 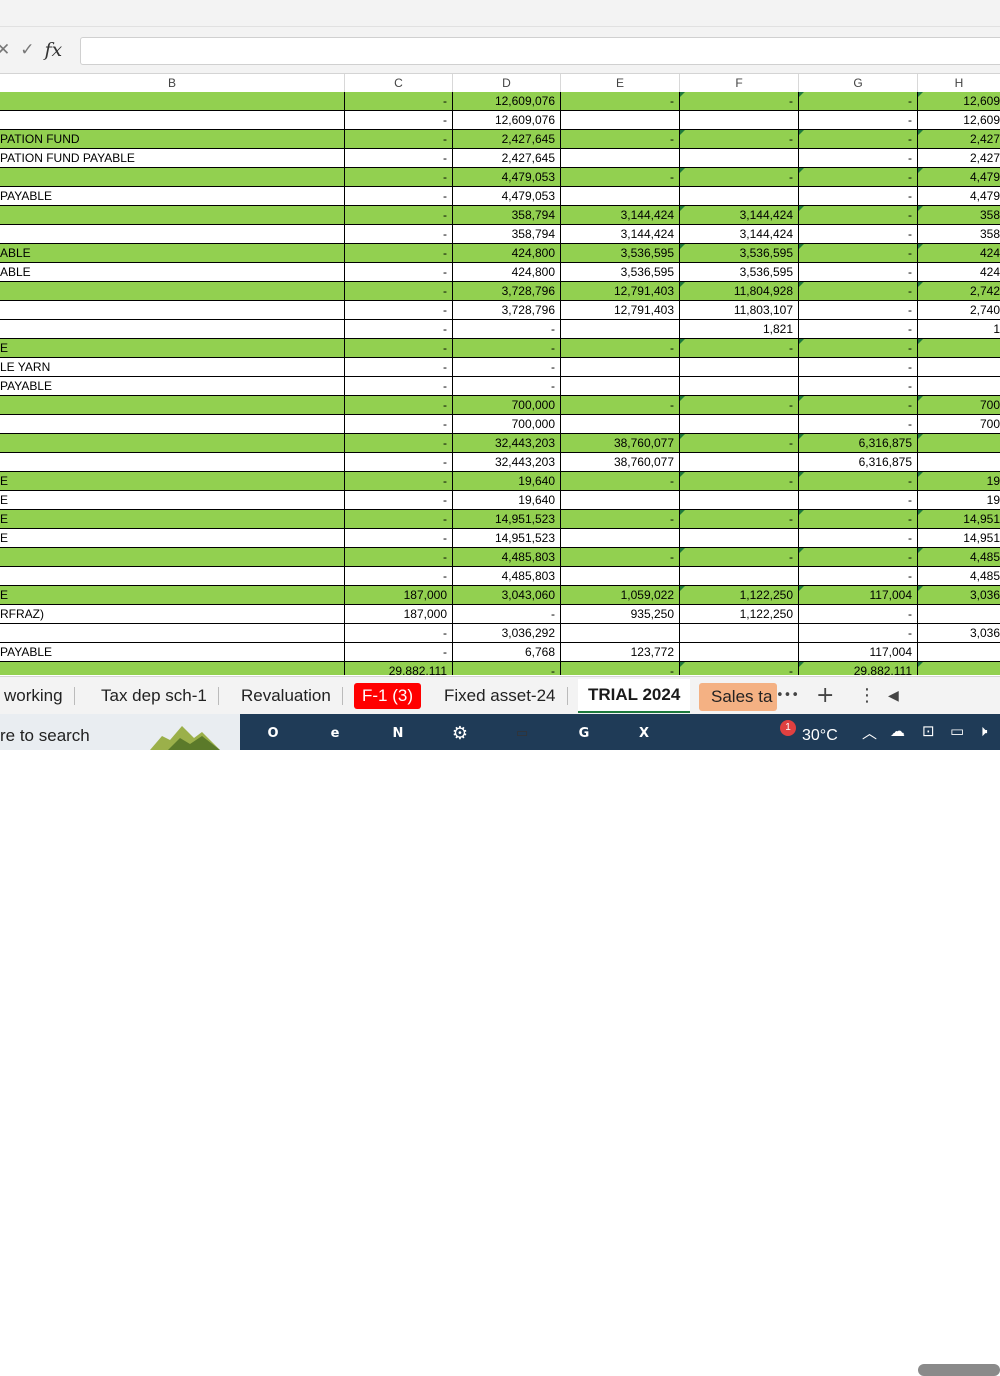 What do you see at coordinates (620, 614) in the screenshot?
I see `cell-e: 935,250` at bounding box center [620, 614].